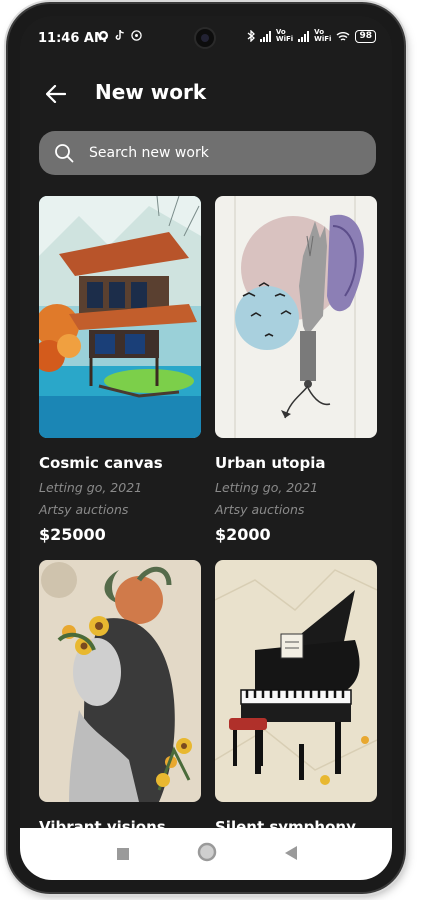 This screenshot has width=425, height=900. I want to click on artwork-image-hand-wing, so click(296, 317).